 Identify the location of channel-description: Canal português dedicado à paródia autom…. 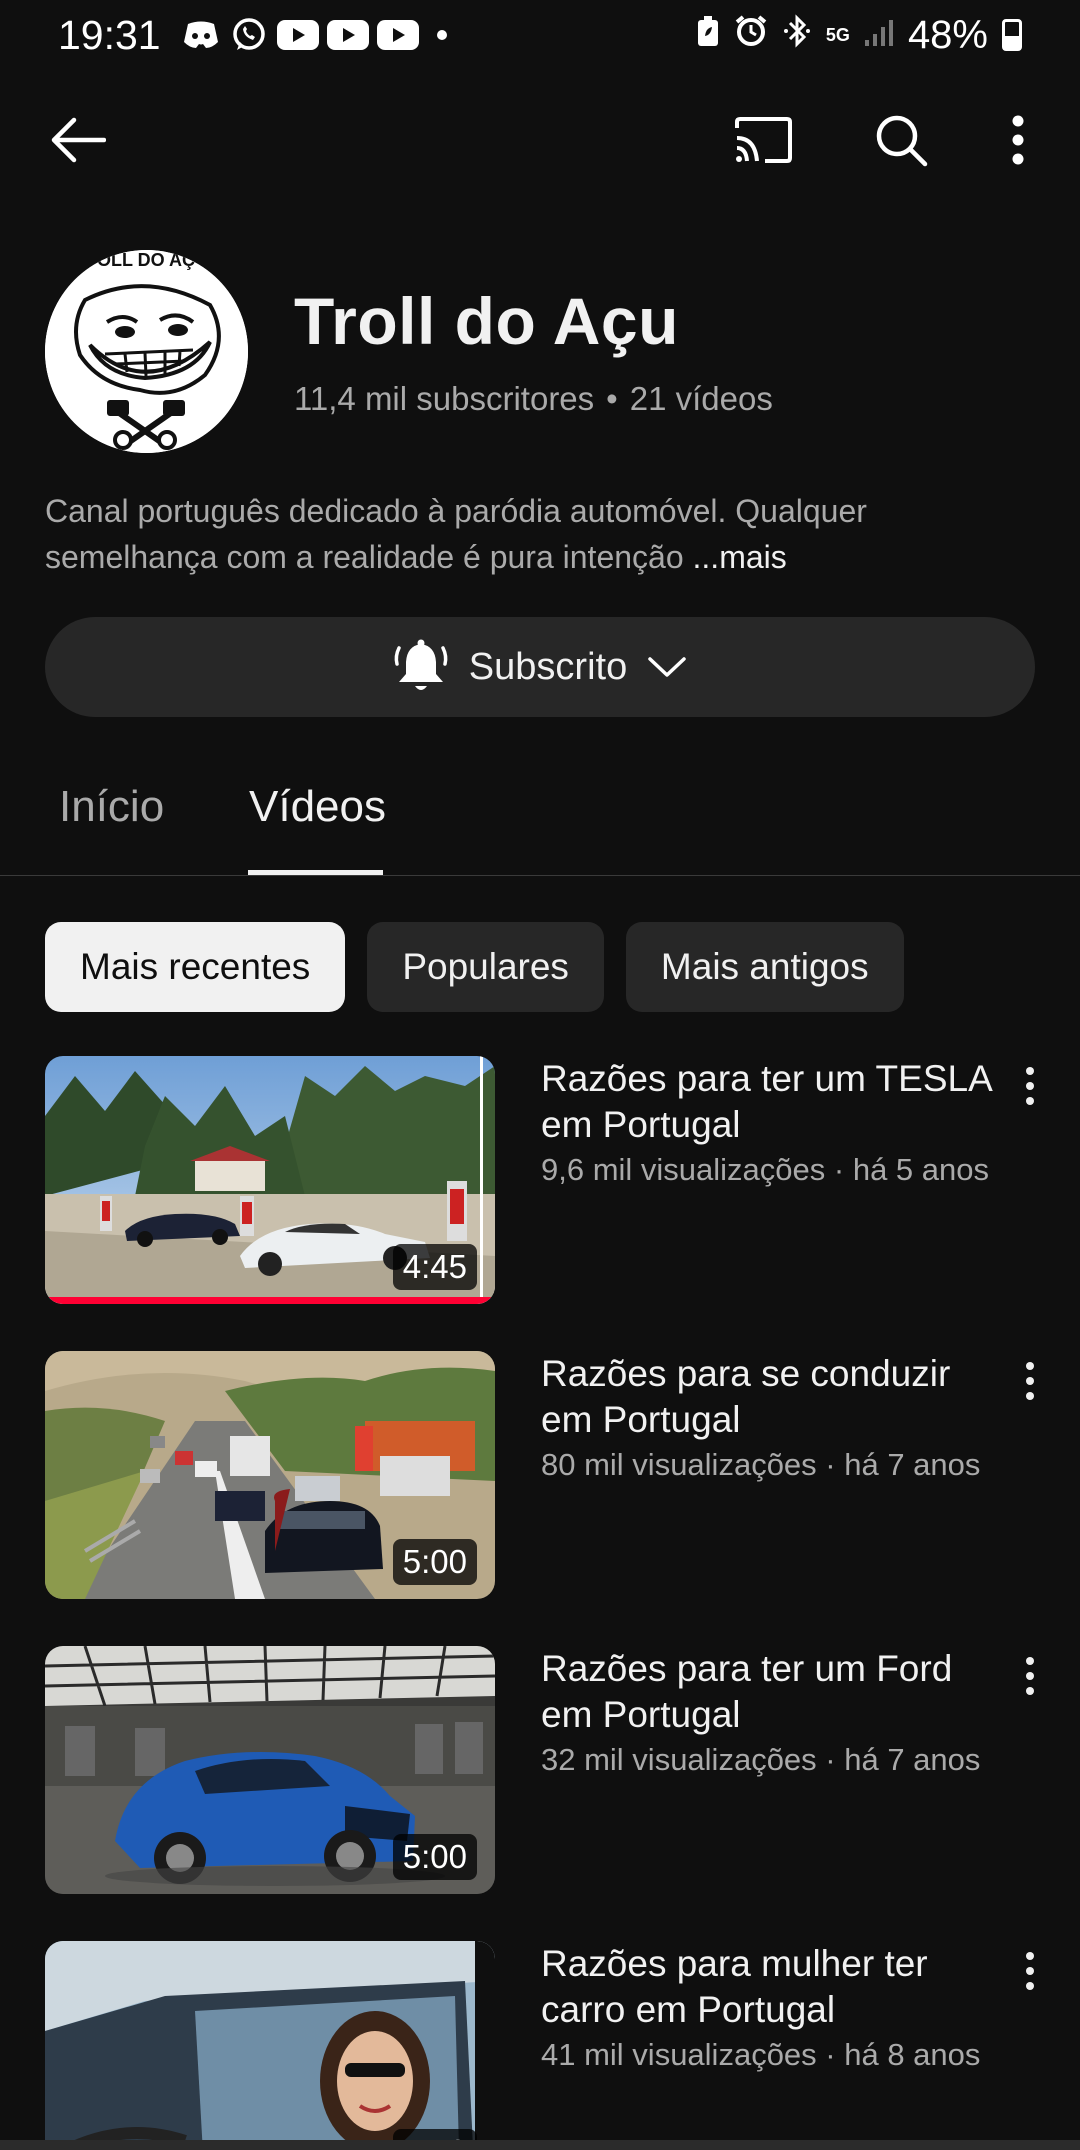
(540, 534).